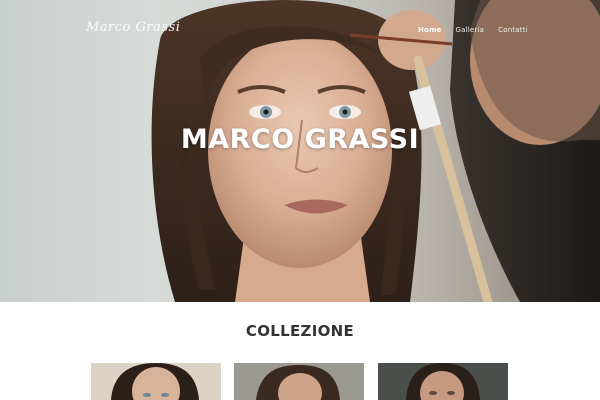 The width and height of the screenshot is (600, 400). What do you see at coordinates (300, 331) in the screenshot?
I see `collection-title: COLLEZIONE` at bounding box center [300, 331].